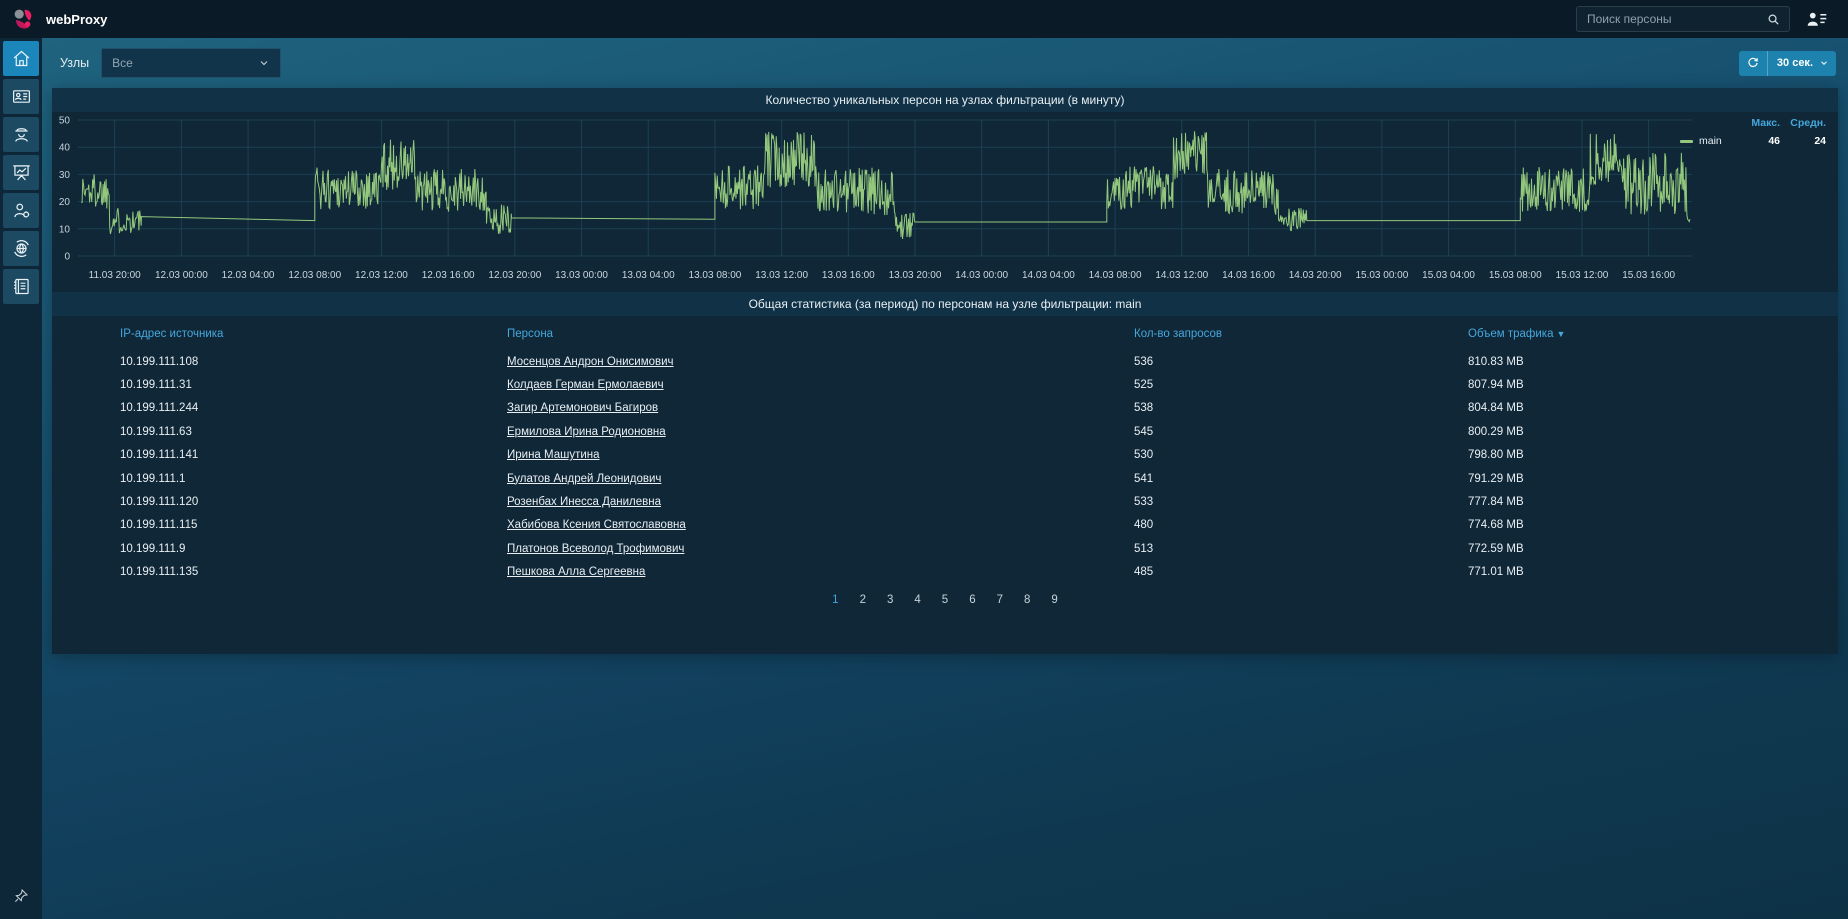 The height and width of the screenshot is (919, 1848). Describe the element at coordinates (820, 334) in the screenshot. I see `column-header-person: Персона` at that location.